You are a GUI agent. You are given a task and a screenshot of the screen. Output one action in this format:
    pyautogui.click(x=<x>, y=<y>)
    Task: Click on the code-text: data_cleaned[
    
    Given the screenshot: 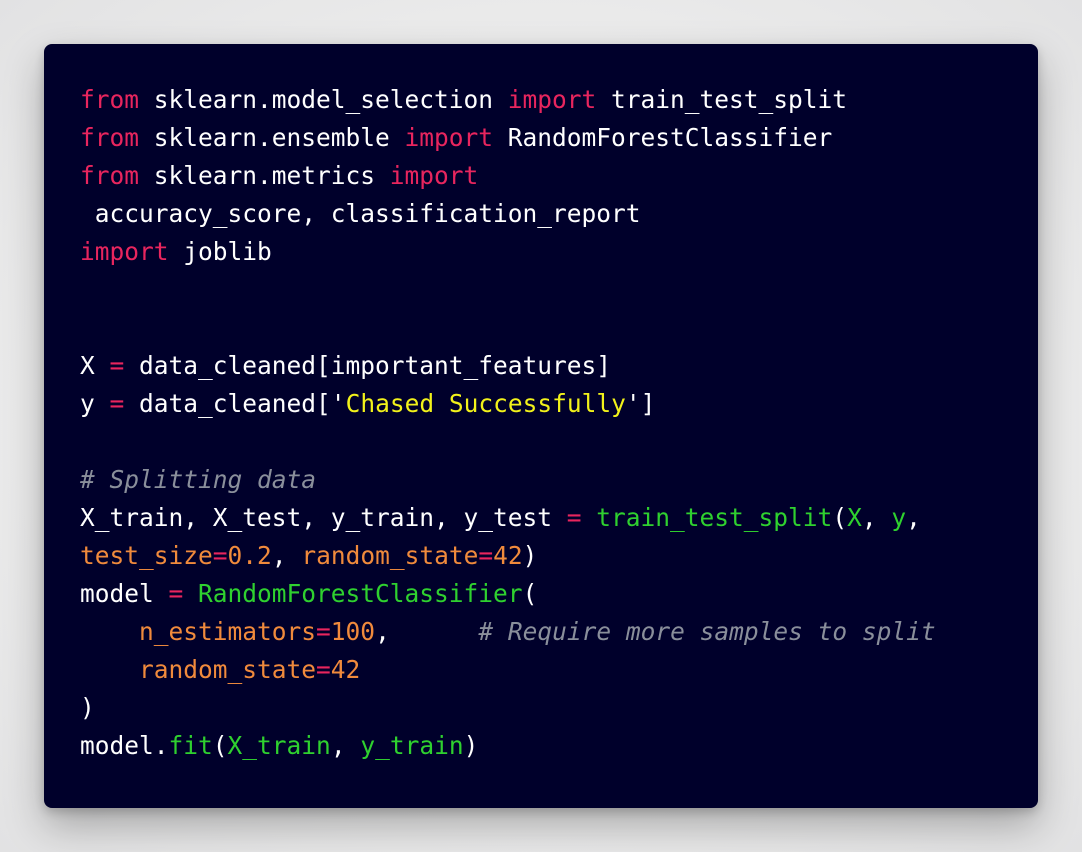 What is the action you would take?
    pyautogui.click(x=227, y=403)
    